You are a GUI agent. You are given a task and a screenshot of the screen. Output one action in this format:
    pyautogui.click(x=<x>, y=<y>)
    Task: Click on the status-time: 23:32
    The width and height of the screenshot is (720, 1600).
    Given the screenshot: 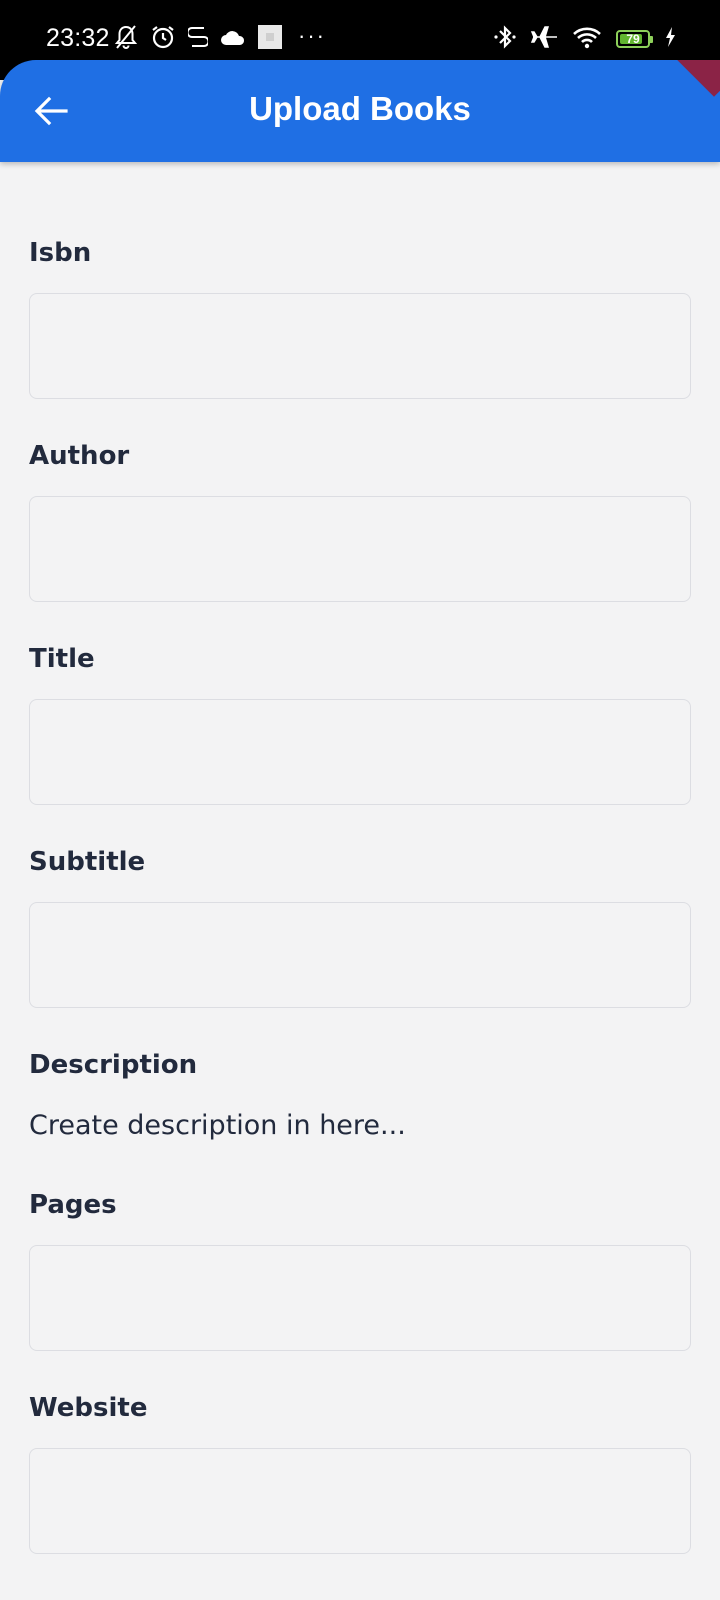 What is the action you would take?
    pyautogui.click(x=78, y=38)
    